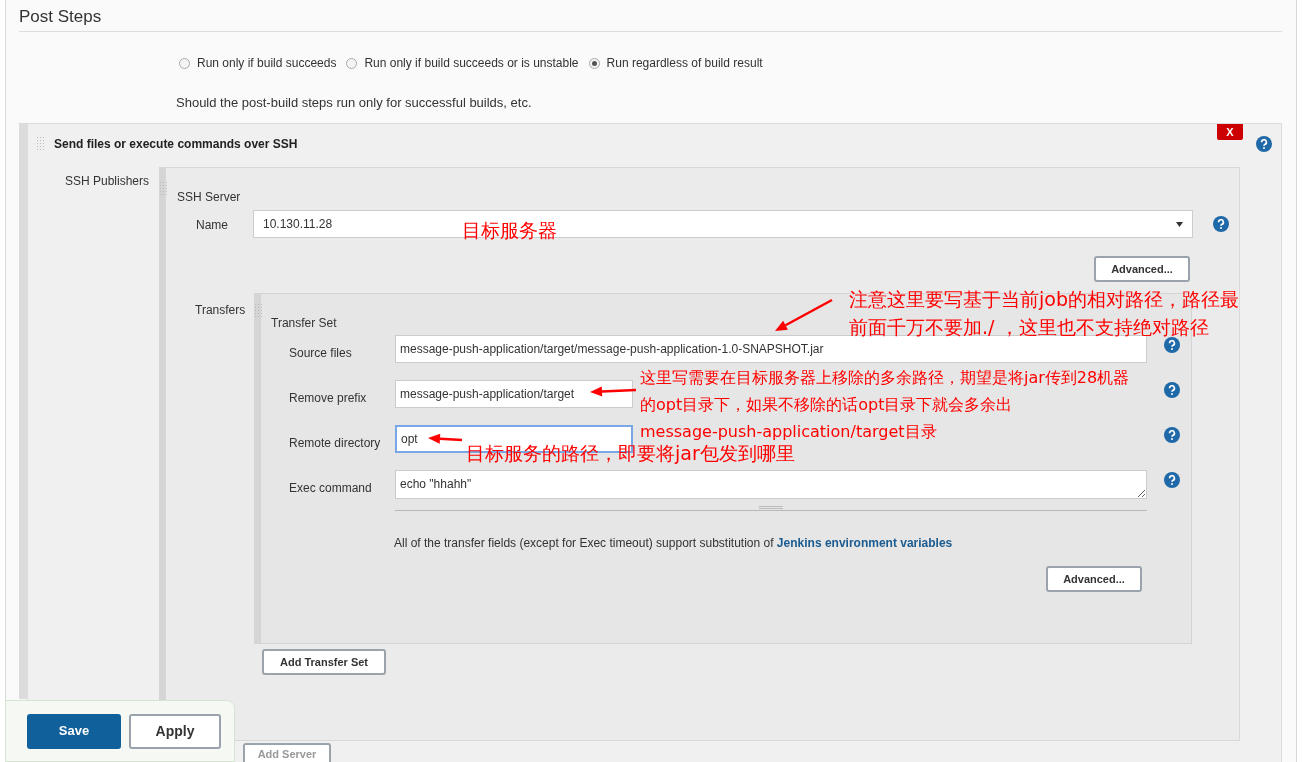 This screenshot has height=762, width=1302. Describe the element at coordinates (304, 323) in the screenshot. I see `section-label: Transfer Set` at that location.